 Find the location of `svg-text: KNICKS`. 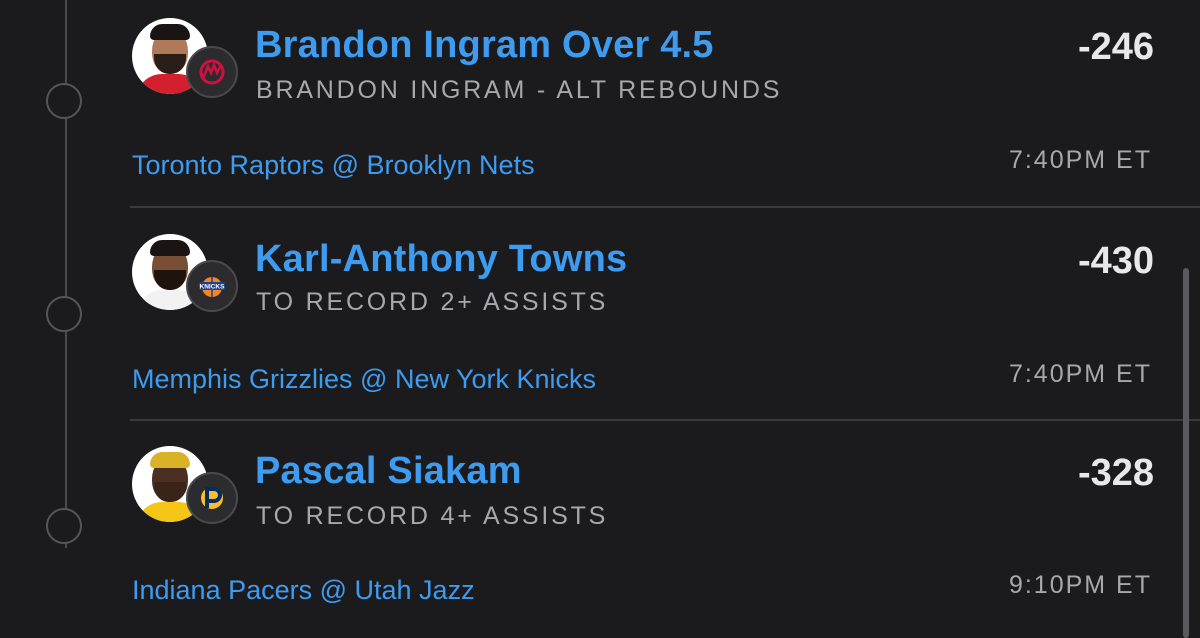

svg-text: KNICKS is located at coordinates (213, 287).